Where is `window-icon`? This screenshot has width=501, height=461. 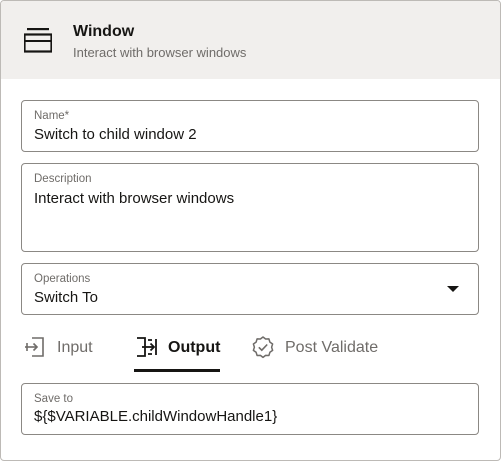 window-icon is located at coordinates (38, 40).